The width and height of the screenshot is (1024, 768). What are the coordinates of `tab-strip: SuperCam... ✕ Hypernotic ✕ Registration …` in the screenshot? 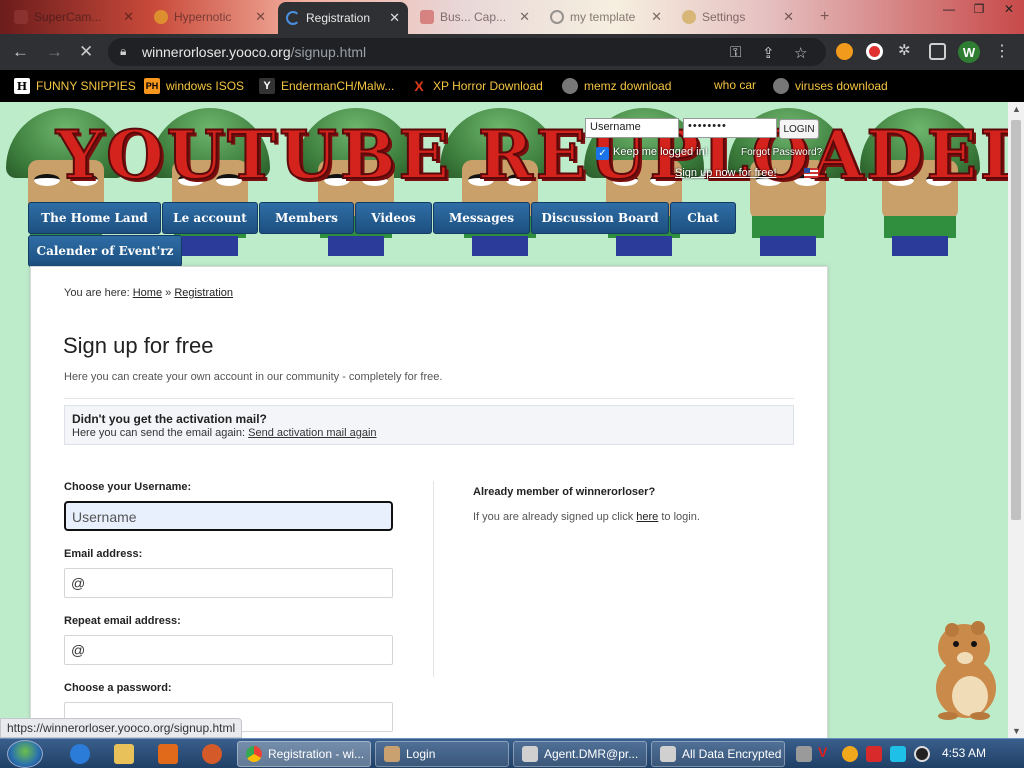 It's located at (512, 17).